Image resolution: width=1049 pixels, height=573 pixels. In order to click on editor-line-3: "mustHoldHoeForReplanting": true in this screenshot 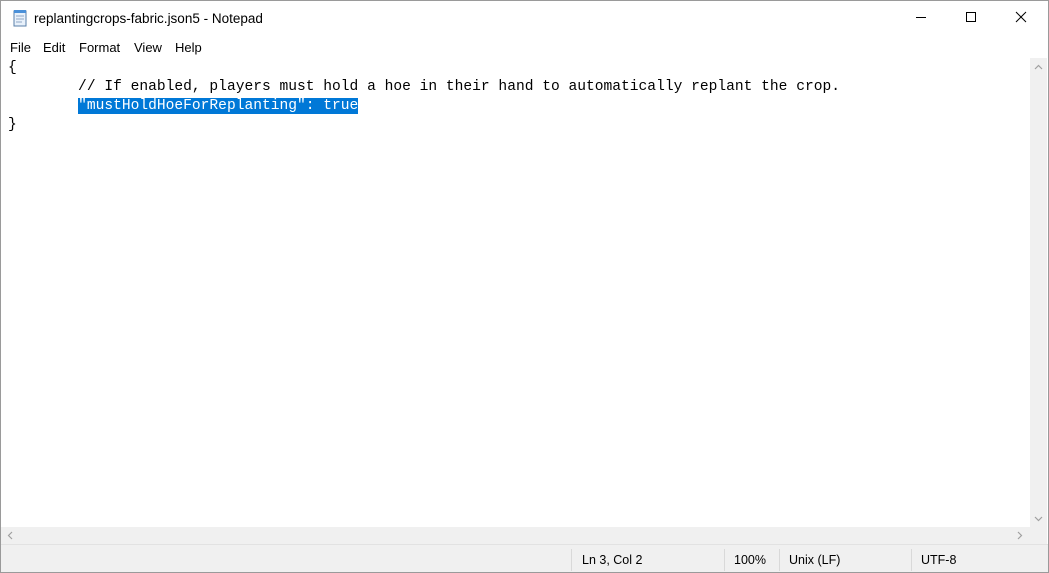, I will do `click(183, 106)`.